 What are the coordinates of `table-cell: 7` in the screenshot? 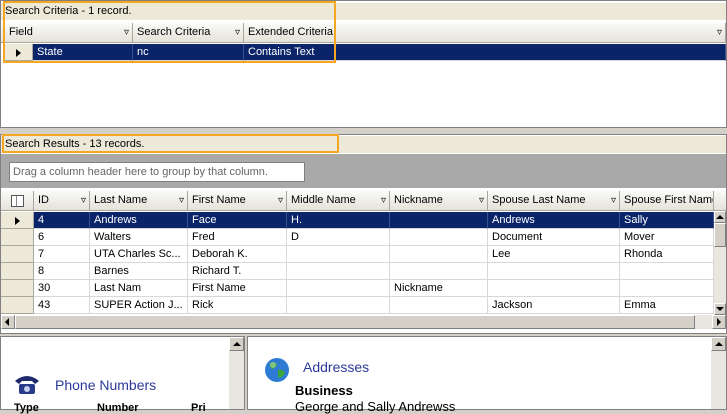 It's located at (62, 254).